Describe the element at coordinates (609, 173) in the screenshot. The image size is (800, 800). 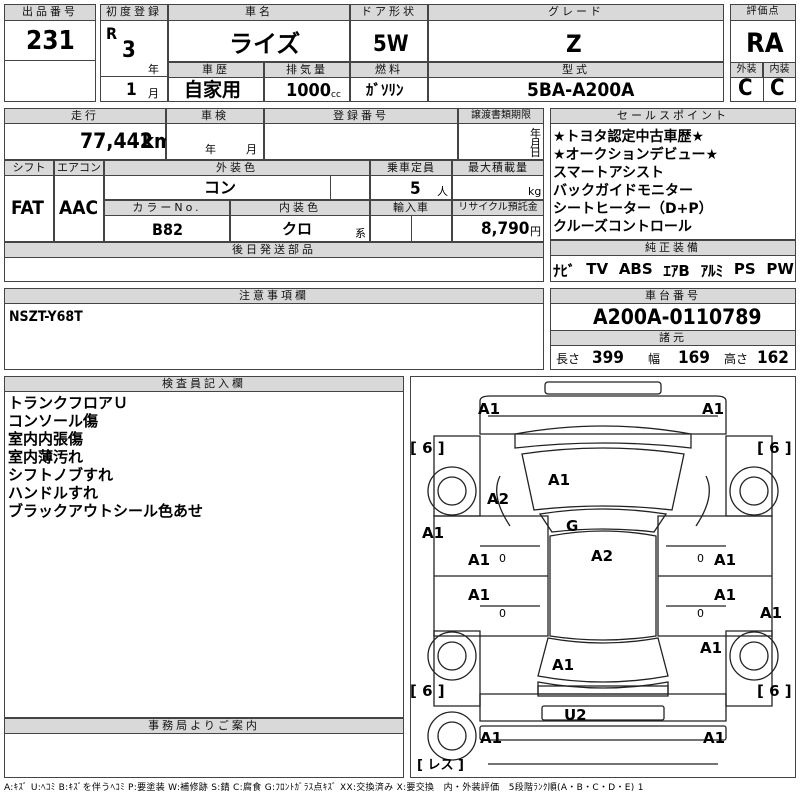
I see `selling-point-item: スマートアシスト` at that location.